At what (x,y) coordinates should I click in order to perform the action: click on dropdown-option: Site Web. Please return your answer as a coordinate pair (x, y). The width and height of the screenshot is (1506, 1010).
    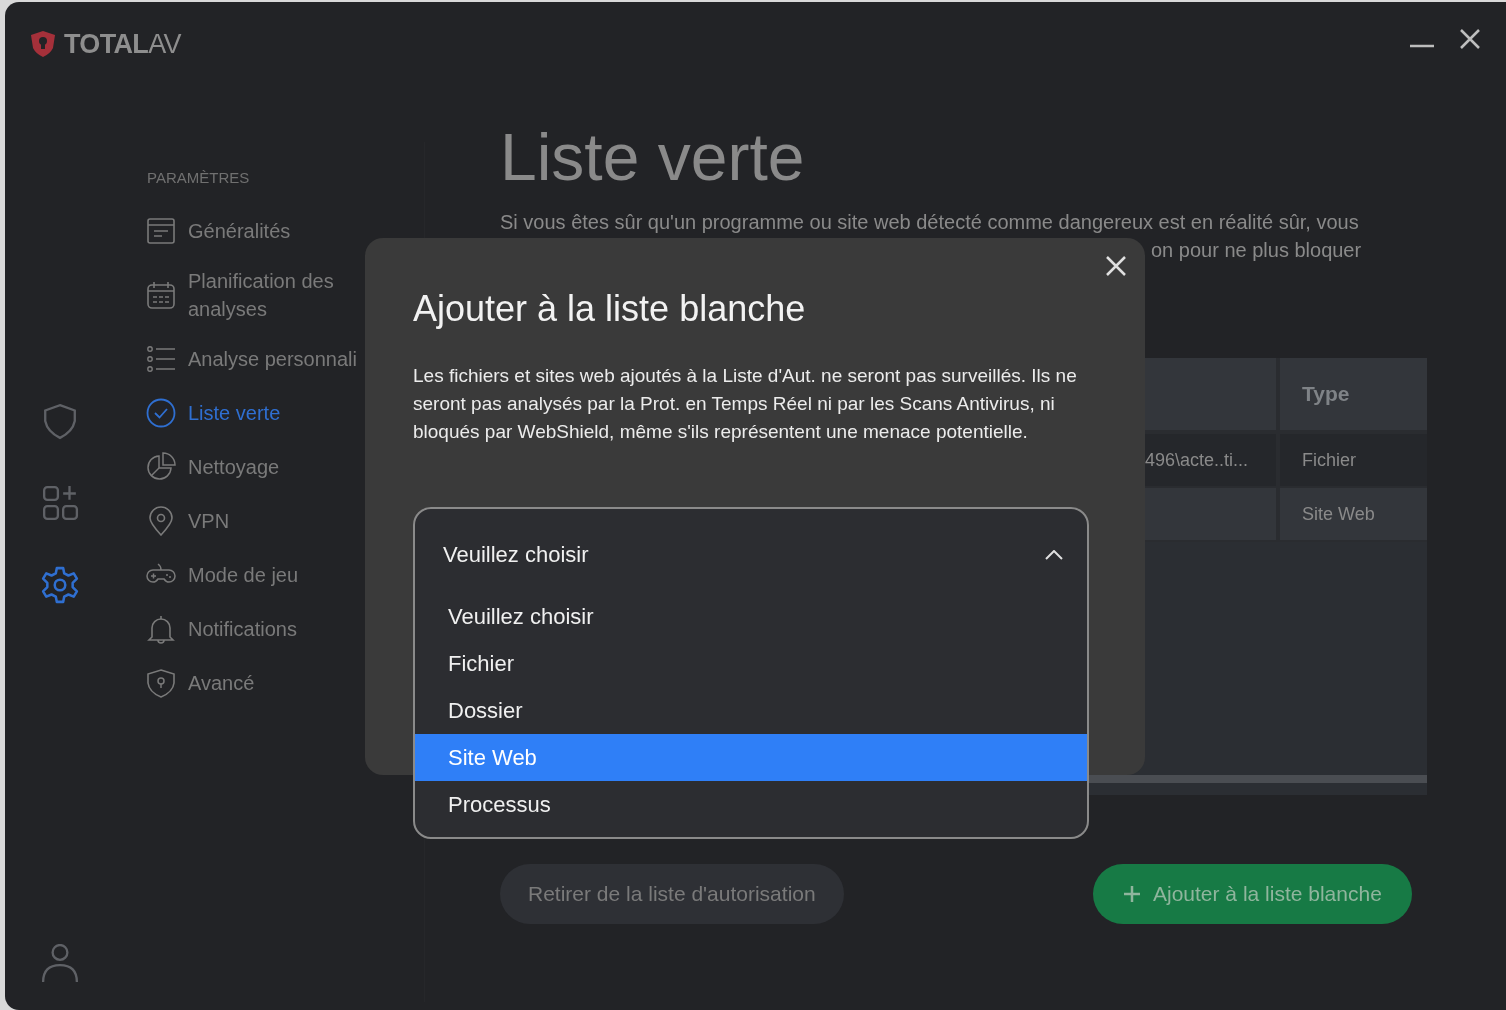
    Looking at the image, I should click on (751, 757).